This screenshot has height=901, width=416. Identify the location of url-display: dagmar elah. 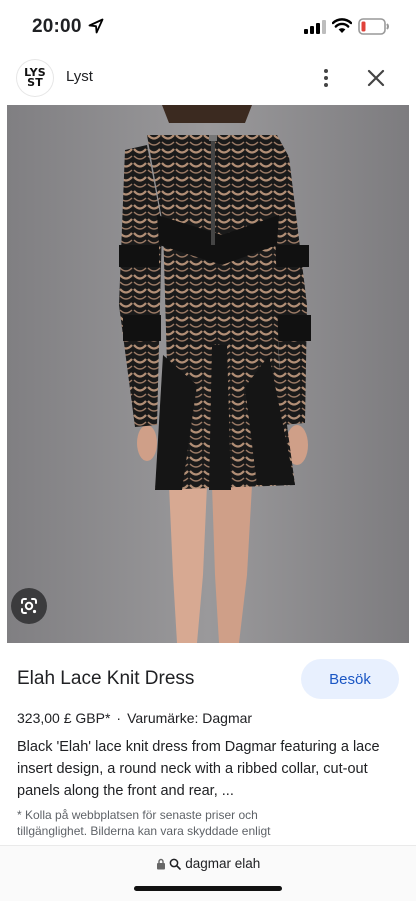
(208, 863).